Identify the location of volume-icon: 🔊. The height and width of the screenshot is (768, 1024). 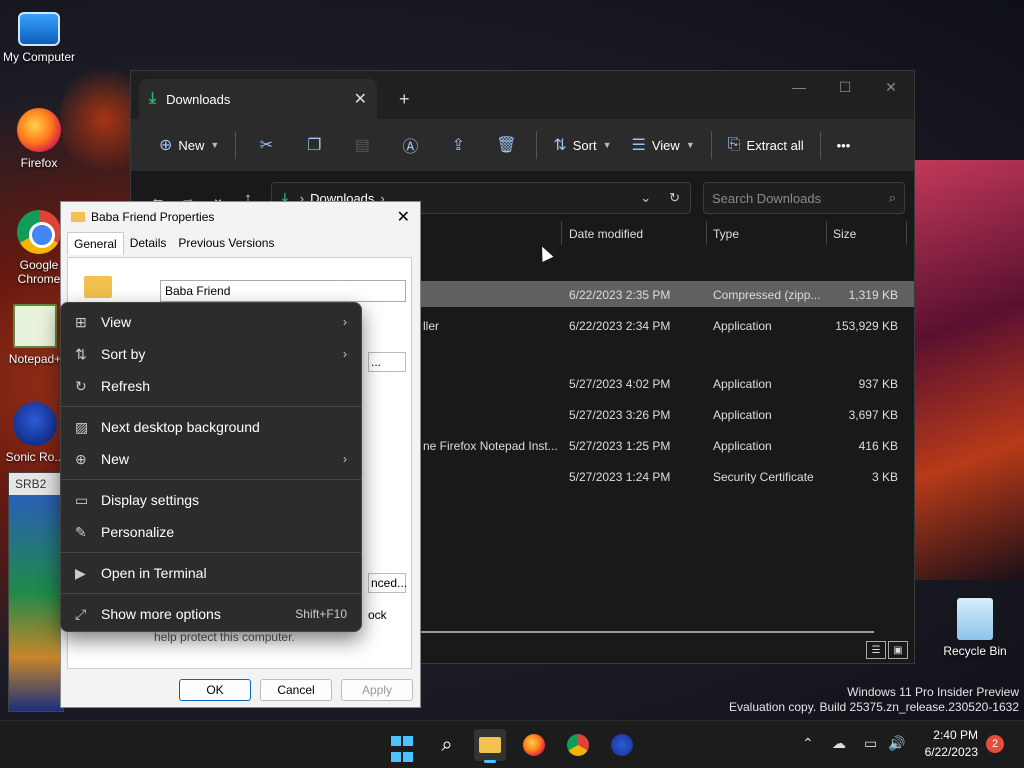
(896, 743).